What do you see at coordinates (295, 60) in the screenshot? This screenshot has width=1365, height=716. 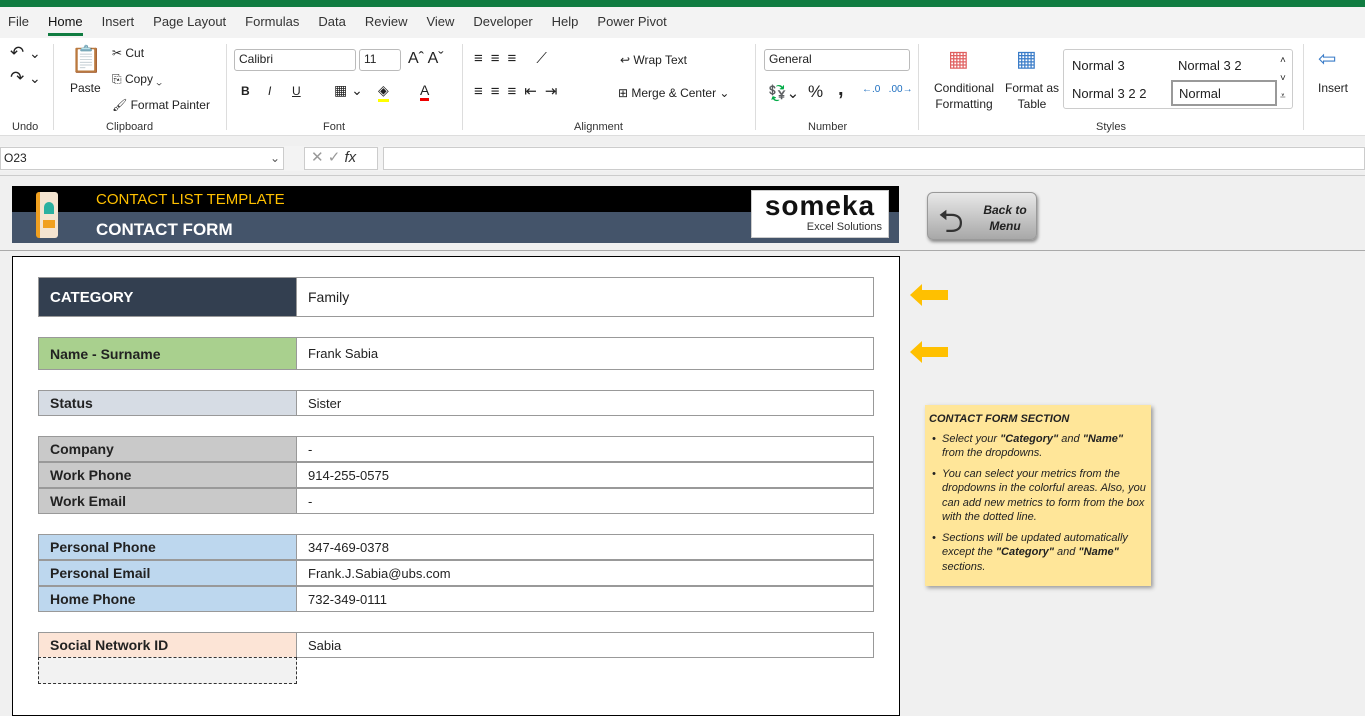 I see `font-name-select: Calibri` at bounding box center [295, 60].